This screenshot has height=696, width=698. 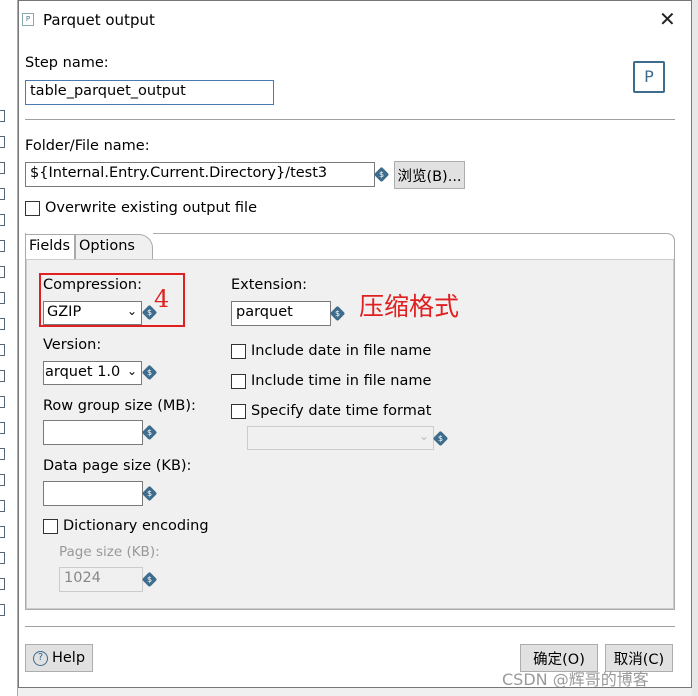 I want to click on help-button: ? Help, so click(x=59, y=658).